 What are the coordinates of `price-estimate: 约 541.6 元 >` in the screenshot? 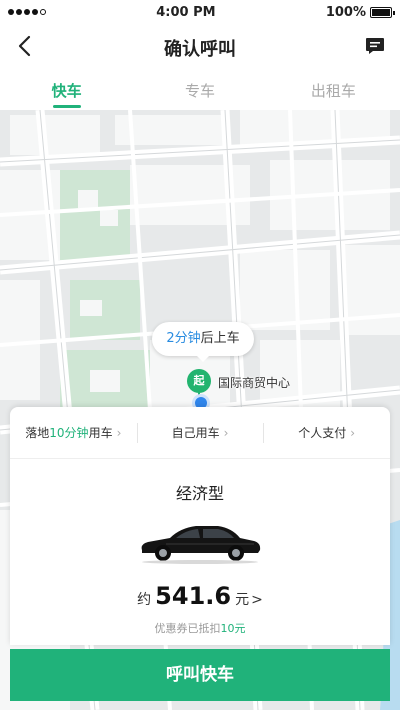 It's located at (200, 596).